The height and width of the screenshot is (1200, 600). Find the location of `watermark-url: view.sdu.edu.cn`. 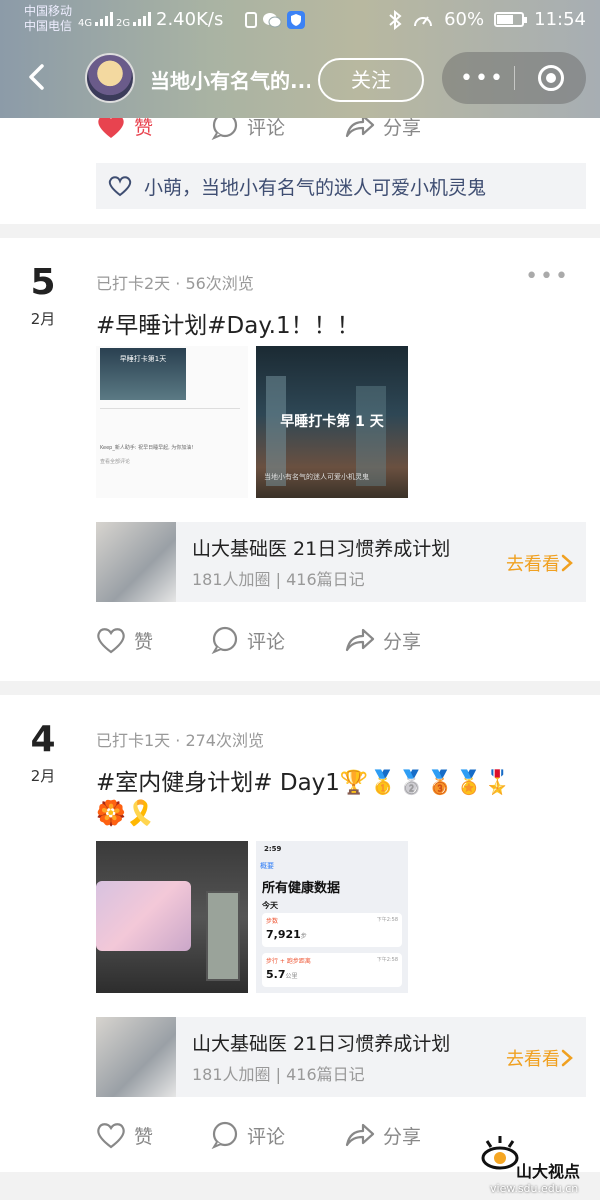

watermark-url: view.sdu.edu.cn is located at coordinates (534, 1188).